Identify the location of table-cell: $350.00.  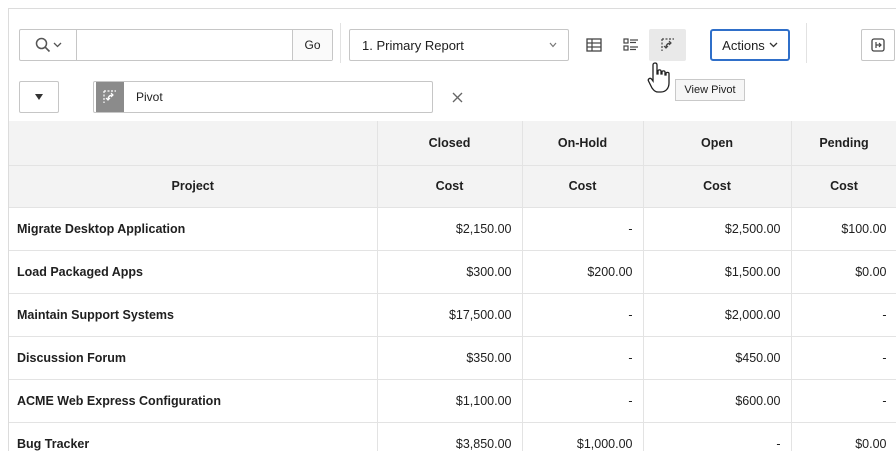
(450, 358).